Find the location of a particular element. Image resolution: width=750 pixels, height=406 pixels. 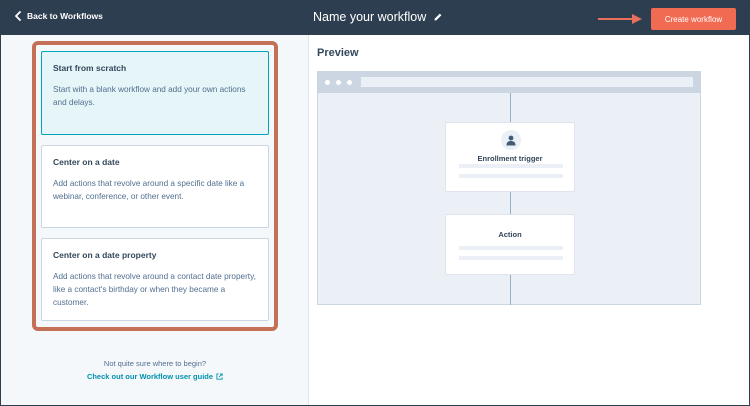

arrow-right-icon is located at coordinates (620, 19).